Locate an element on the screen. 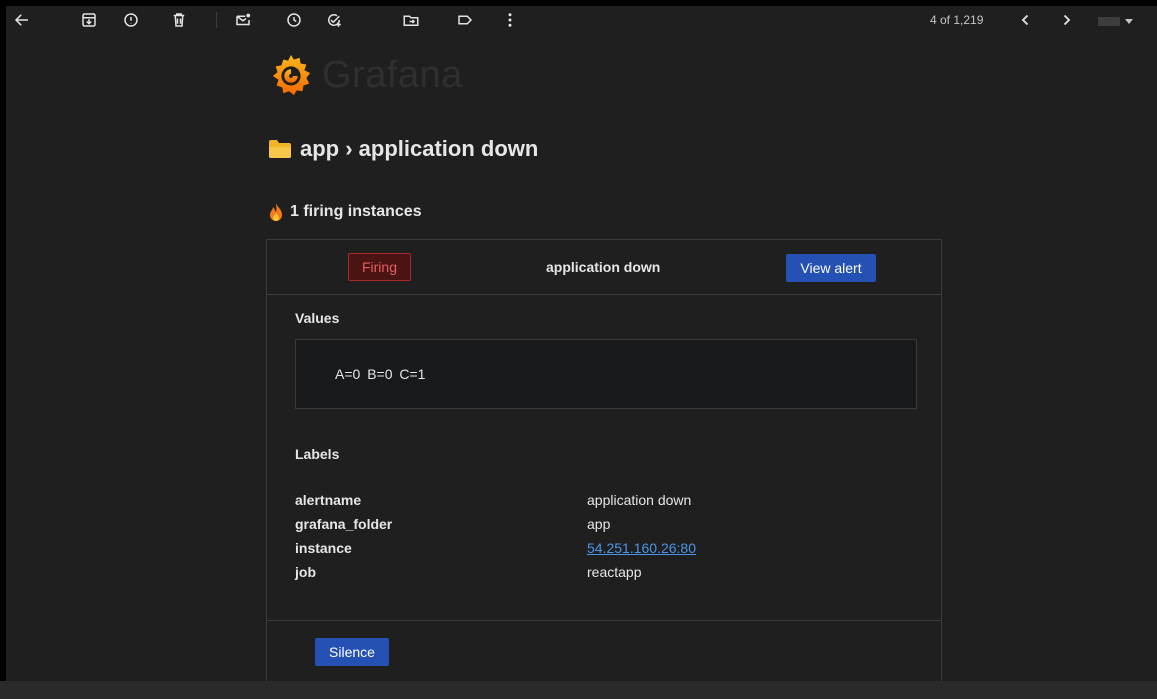 This screenshot has width=1157, height=699. back-arrow-icon is located at coordinates (22, 20).